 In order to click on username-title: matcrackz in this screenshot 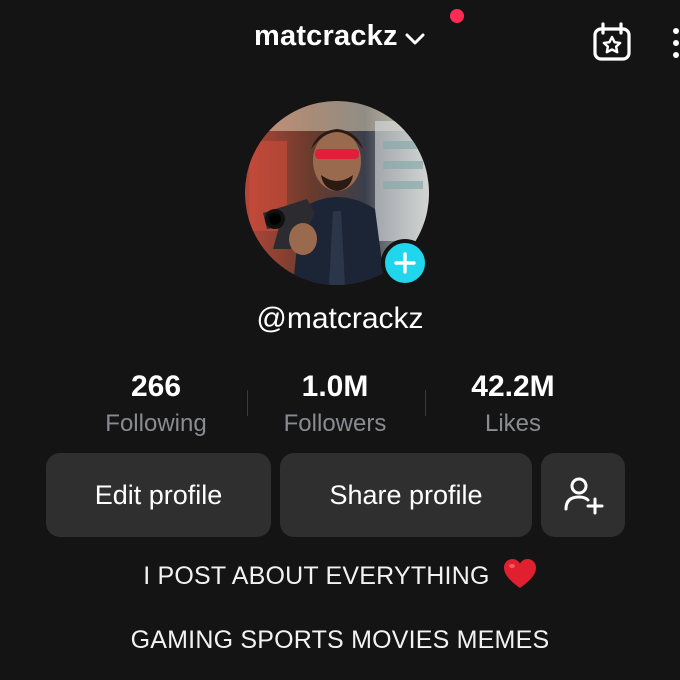, I will do `click(326, 36)`.